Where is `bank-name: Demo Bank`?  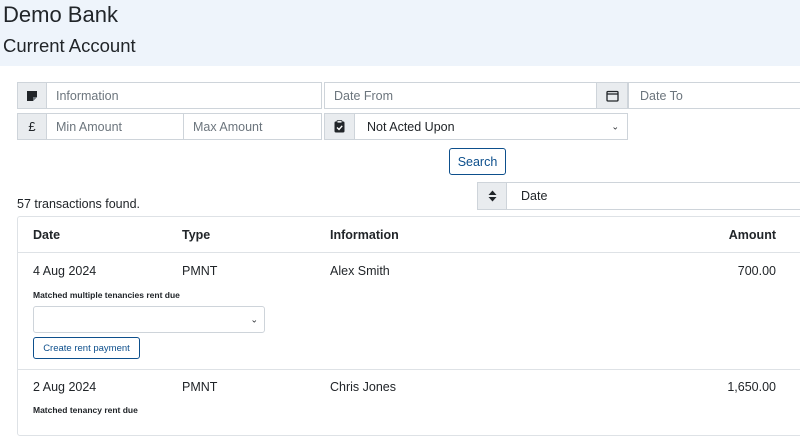
bank-name: Demo Bank is located at coordinates (60, 14).